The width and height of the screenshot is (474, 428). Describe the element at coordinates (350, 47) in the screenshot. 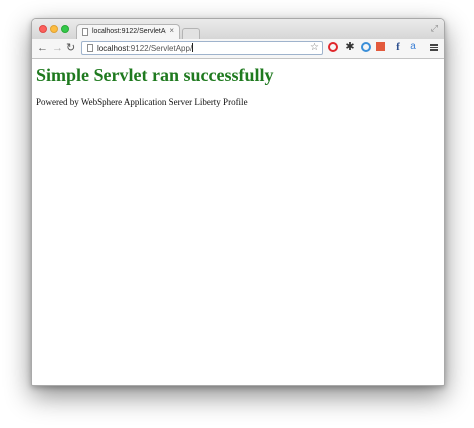

I see `gear-icon: ✱` at that location.